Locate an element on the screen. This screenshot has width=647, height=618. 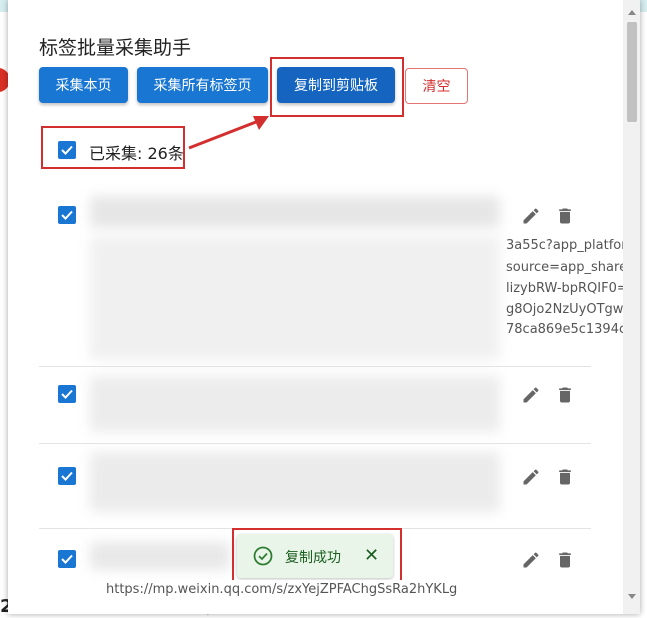
scrollbar-thumb is located at coordinates (632, 72).